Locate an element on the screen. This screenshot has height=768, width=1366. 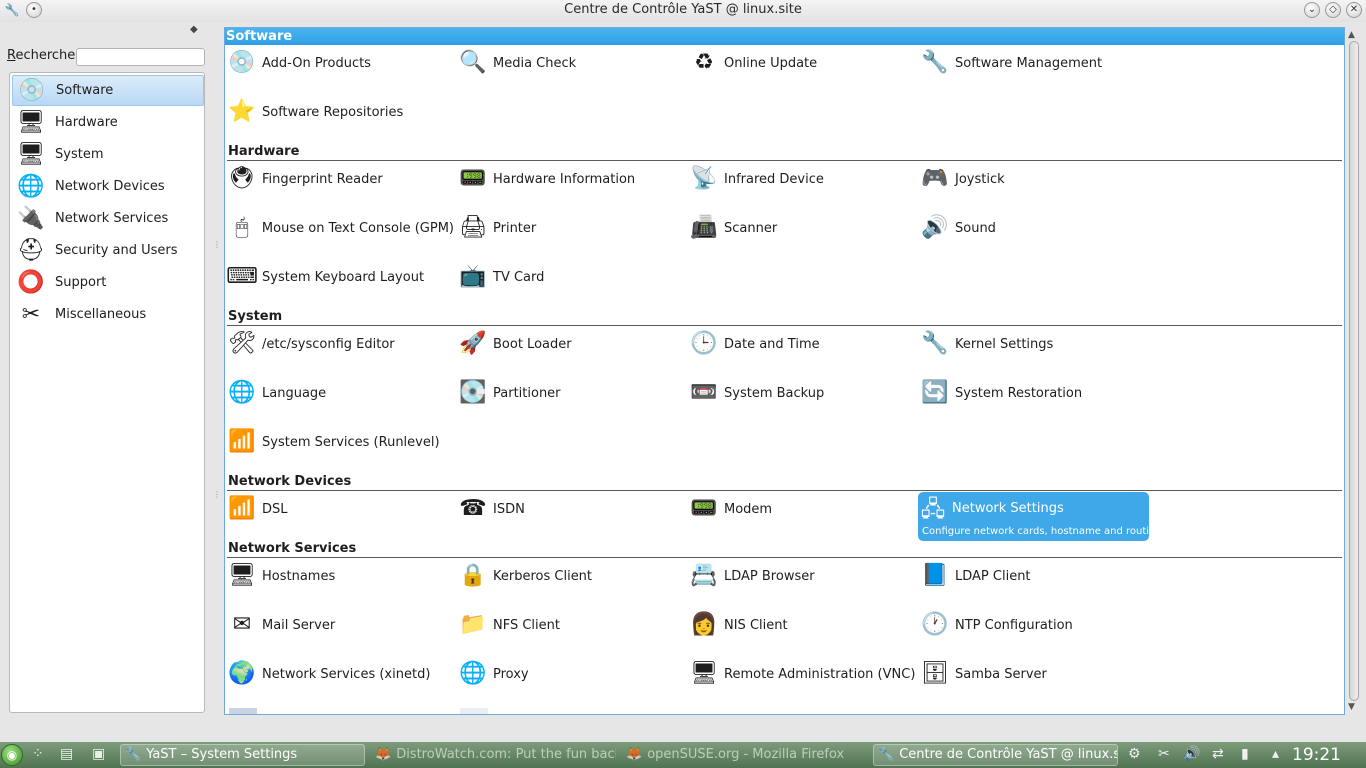
network-icon: ⇄ is located at coordinates (1218, 754).